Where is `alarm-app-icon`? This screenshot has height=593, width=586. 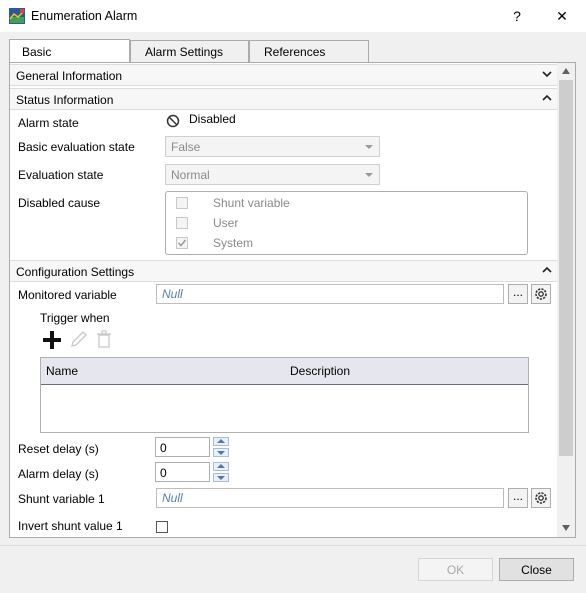
alarm-app-icon is located at coordinates (17, 16).